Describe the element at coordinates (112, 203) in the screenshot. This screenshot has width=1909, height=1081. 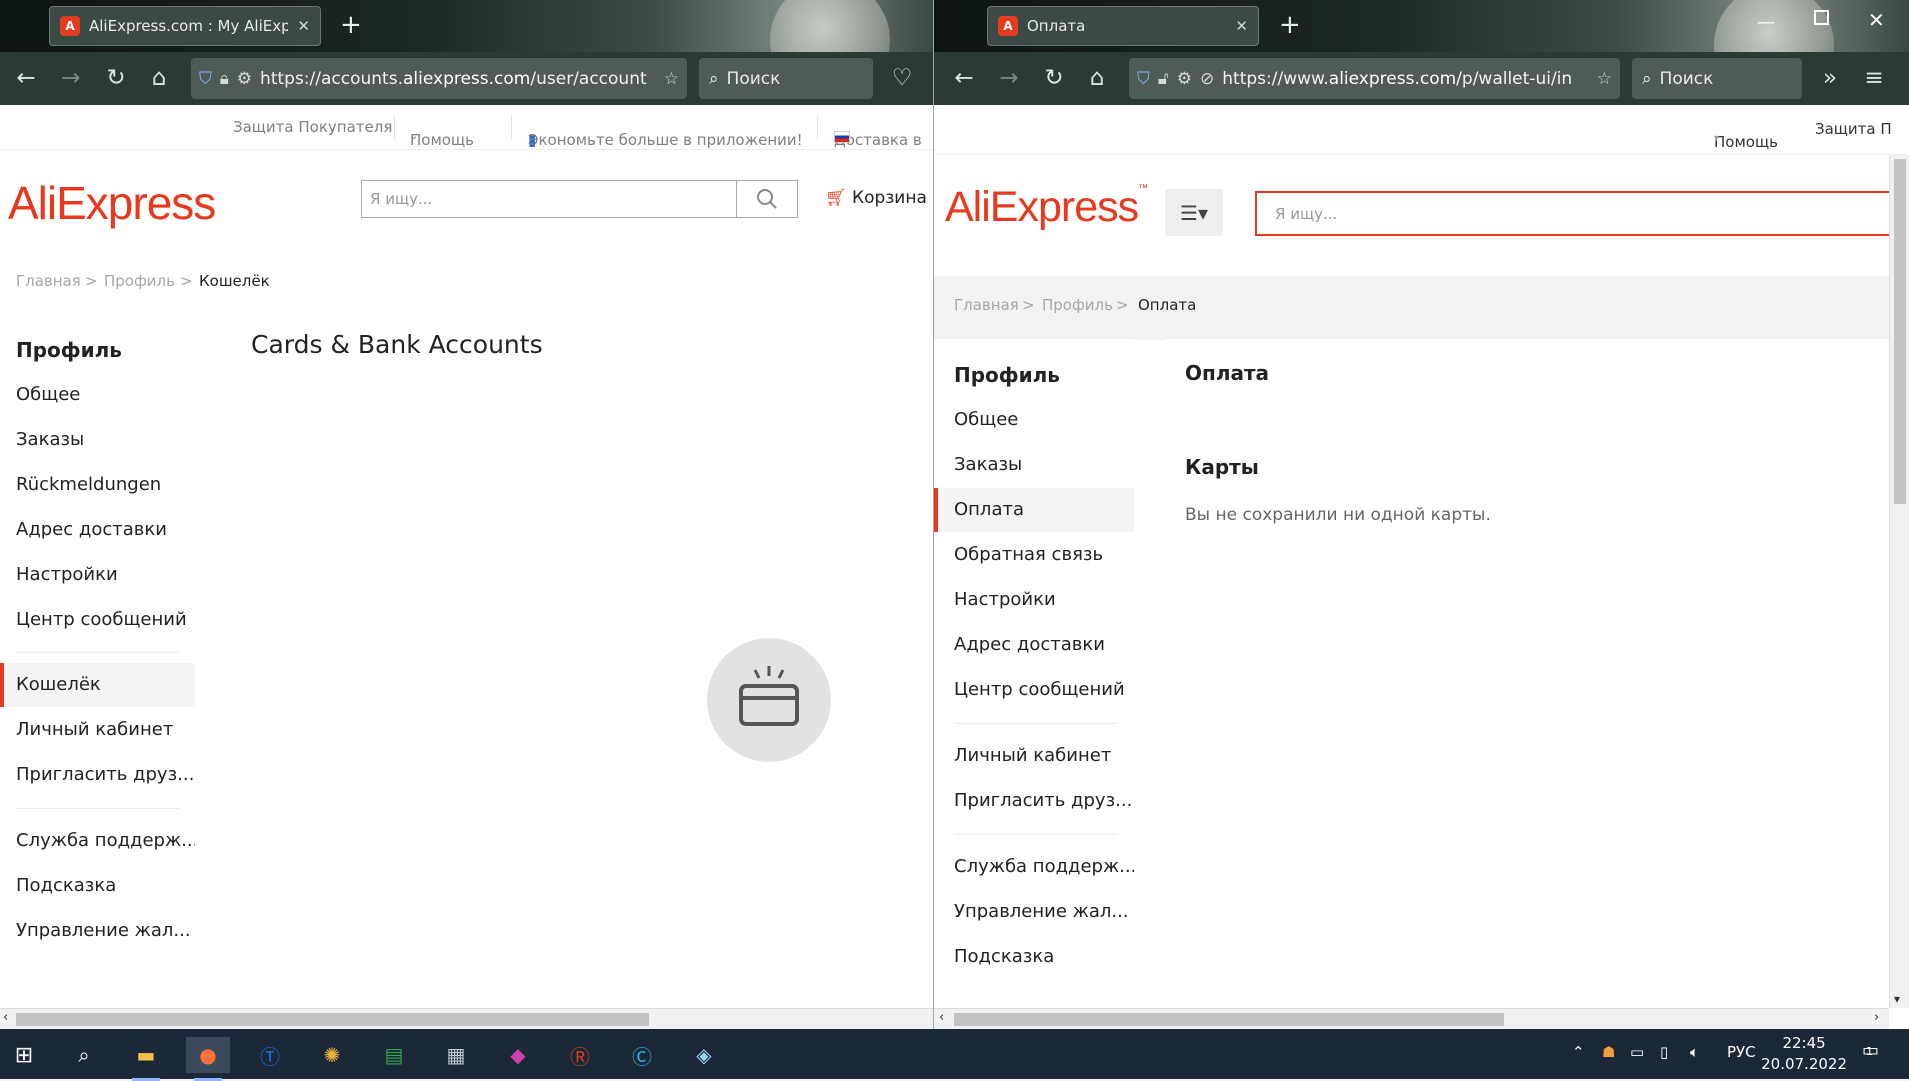
I see `aliexpress-logo: AliExpress` at that location.